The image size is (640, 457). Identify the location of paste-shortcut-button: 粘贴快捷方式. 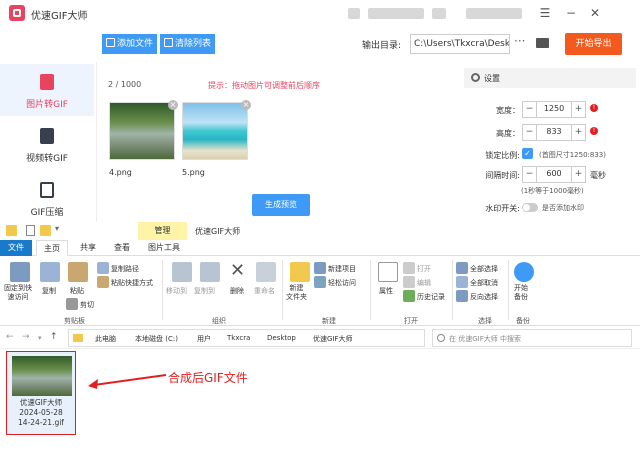
(125, 282).